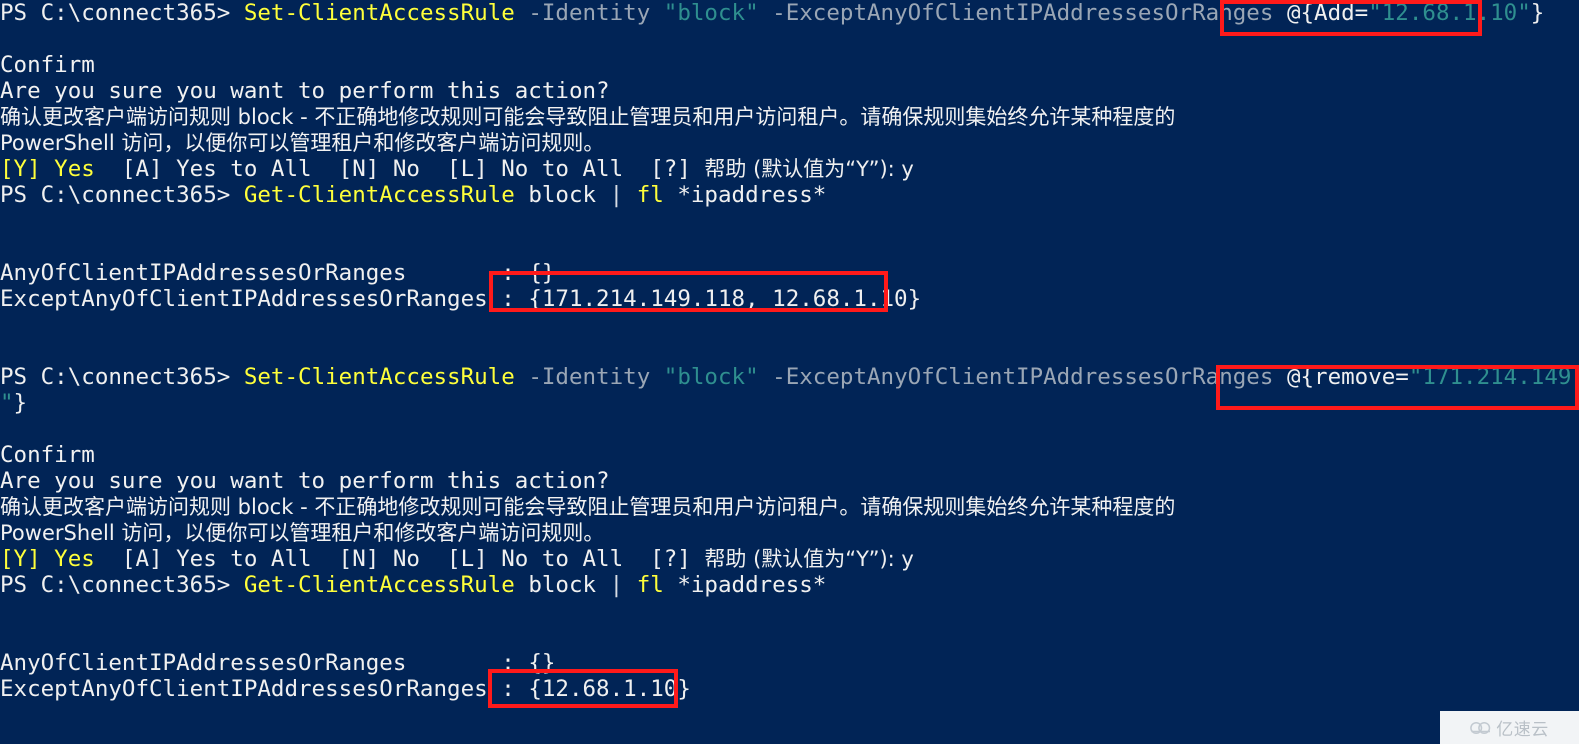 The width and height of the screenshot is (1579, 744). What do you see at coordinates (1327, 13) in the screenshot?
I see `hashtable-add-open: @{Add=` at bounding box center [1327, 13].